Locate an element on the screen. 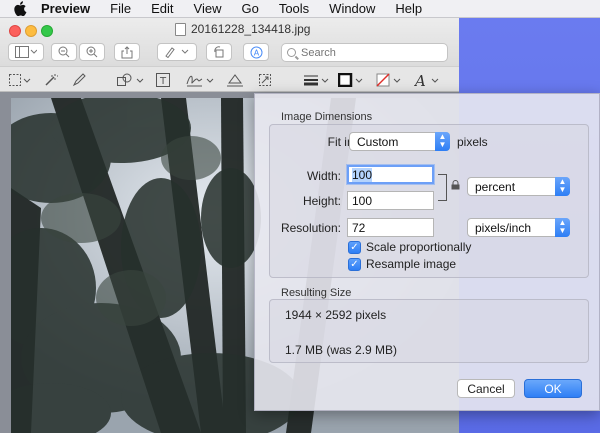 This screenshot has height=433, width=600. width-field: 100 is located at coordinates (390, 174).